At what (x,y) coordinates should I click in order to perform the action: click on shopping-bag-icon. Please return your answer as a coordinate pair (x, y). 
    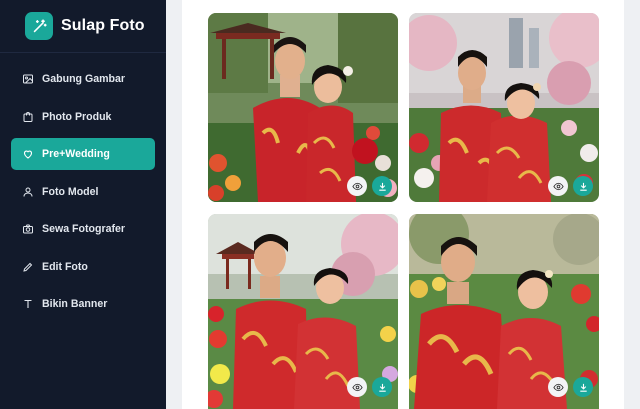
    Looking at the image, I should click on (28, 117).